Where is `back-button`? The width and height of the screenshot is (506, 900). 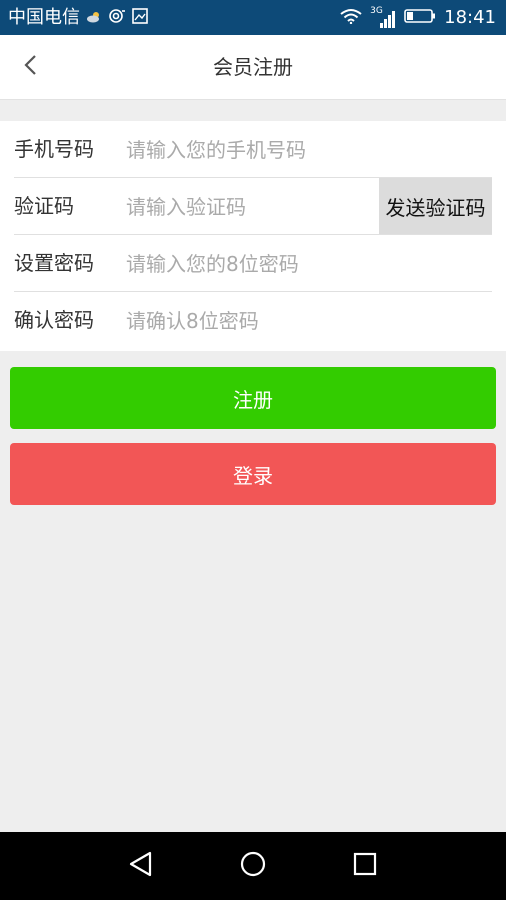
back-button is located at coordinates (30, 67).